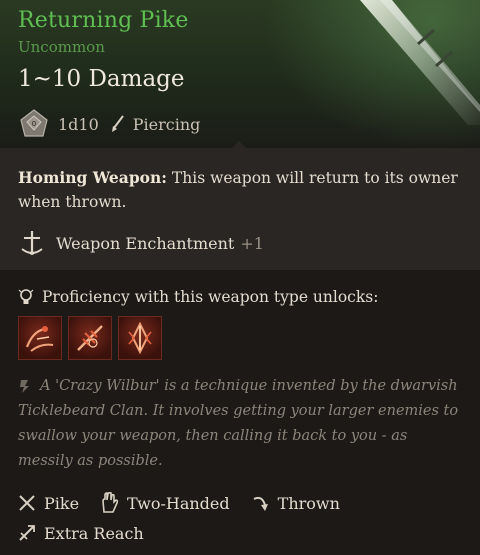  What do you see at coordinates (32, 243) in the screenshot?
I see `sword-enchant-icon` at bounding box center [32, 243].